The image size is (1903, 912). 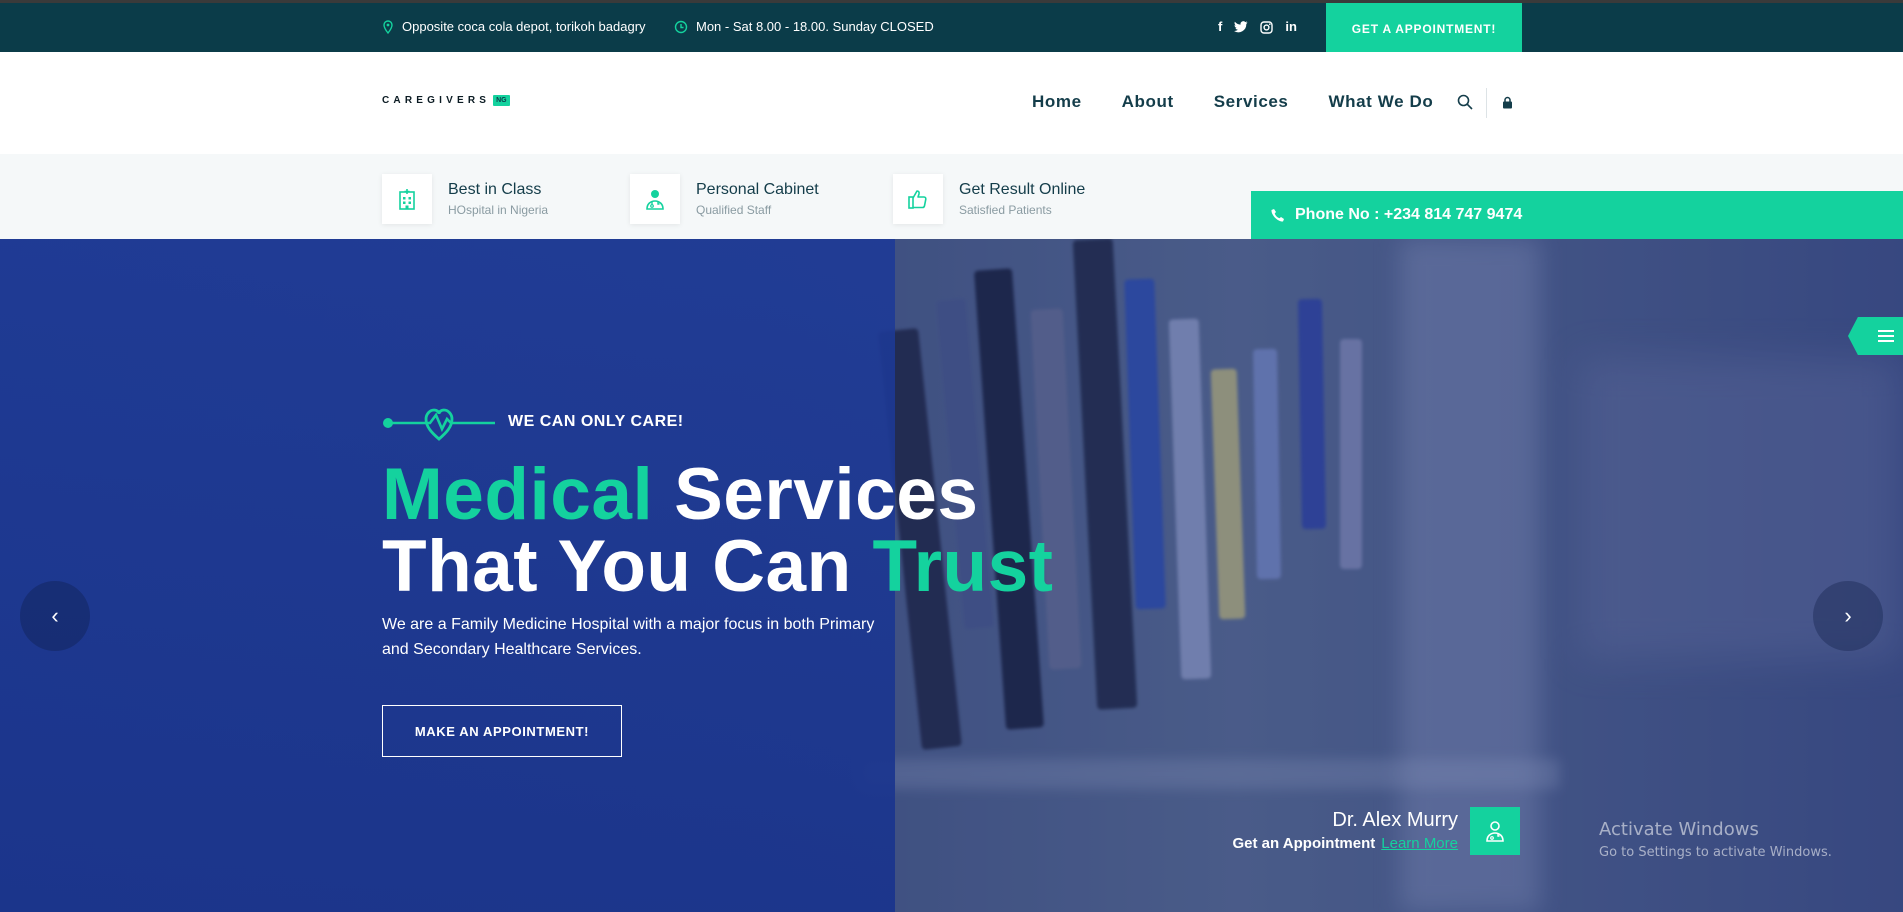 I want to click on next-slide-button: ›, so click(x=1848, y=616).